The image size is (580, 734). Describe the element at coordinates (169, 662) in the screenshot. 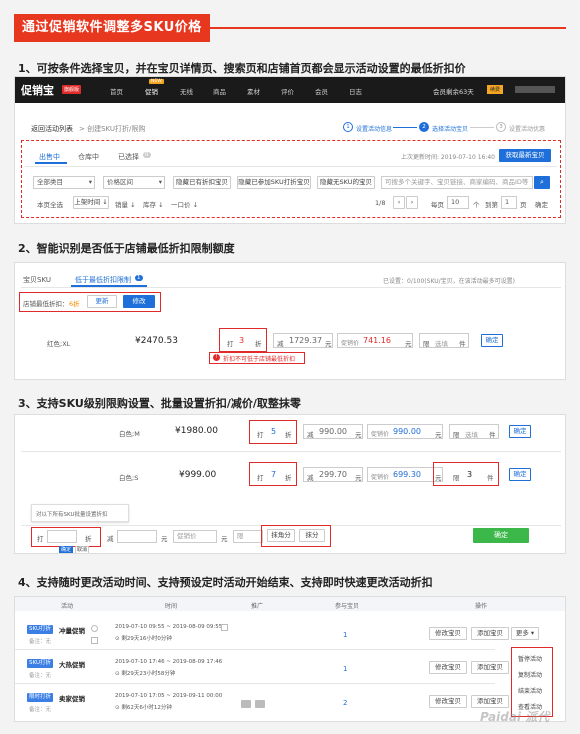

I see `activity-time: 2019-07-10 17:46 ~ 2019-08-09 17:46` at that location.